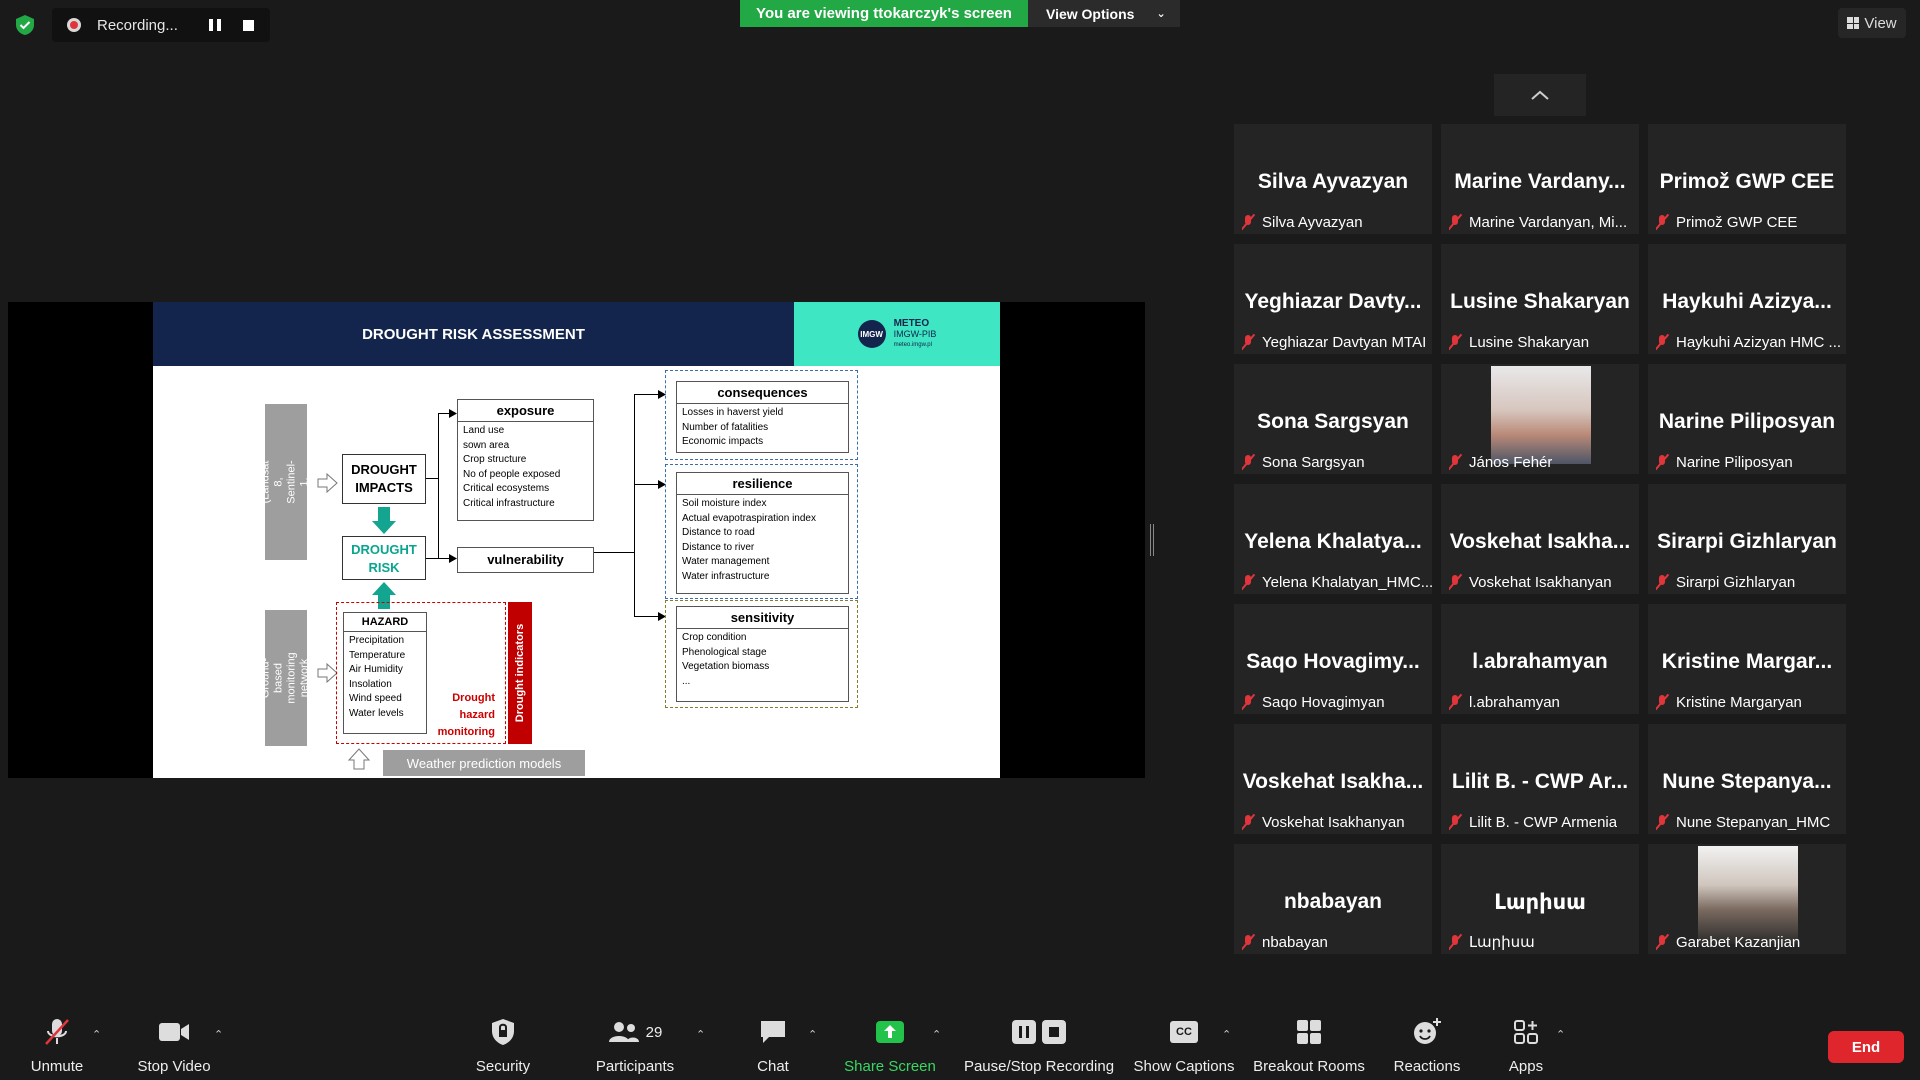 Image resolution: width=1920 pixels, height=1080 pixels. I want to click on participant-name-label: Saqo Hovagimyan, so click(1313, 702).